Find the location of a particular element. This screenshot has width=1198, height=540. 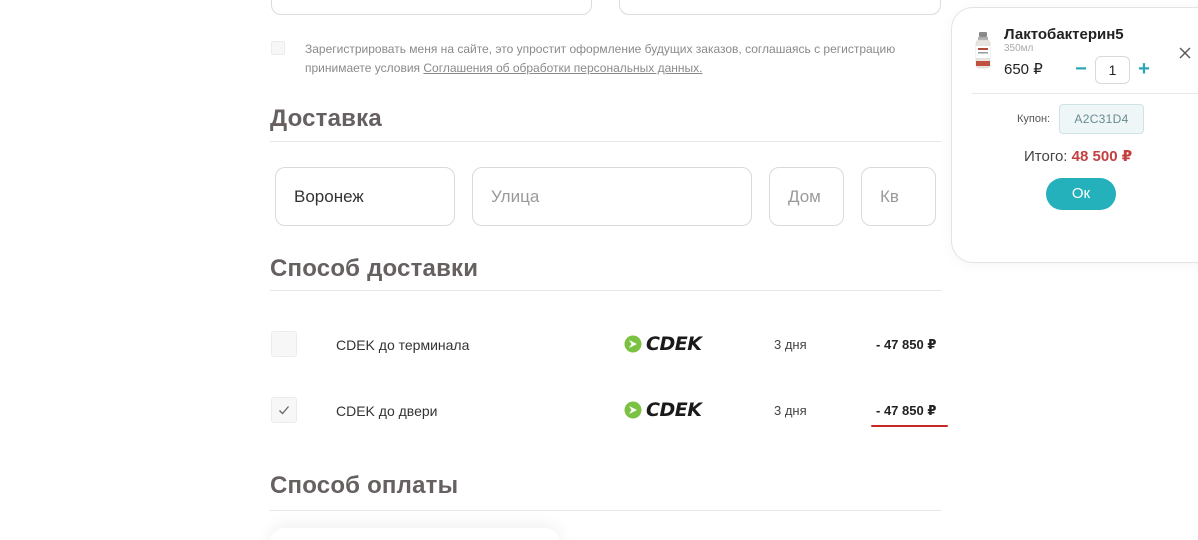

checkmark-icon is located at coordinates (284, 410).